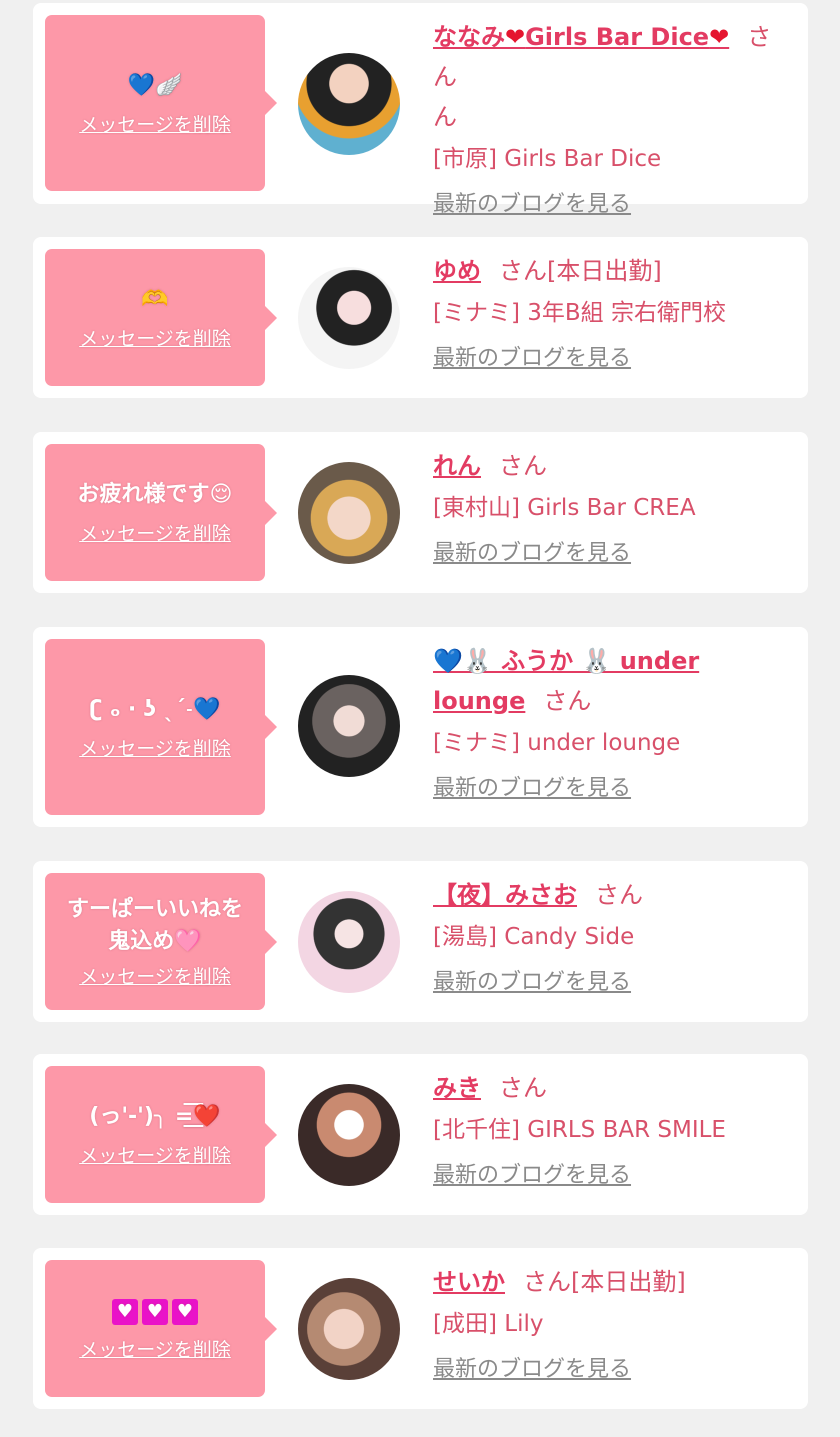 This screenshot has height=1437, width=840. Describe the element at coordinates (610, 77) in the screenshot. I see `cast-name-line: ななみ❤Girls Bar Dice❤ さん ん` at that location.